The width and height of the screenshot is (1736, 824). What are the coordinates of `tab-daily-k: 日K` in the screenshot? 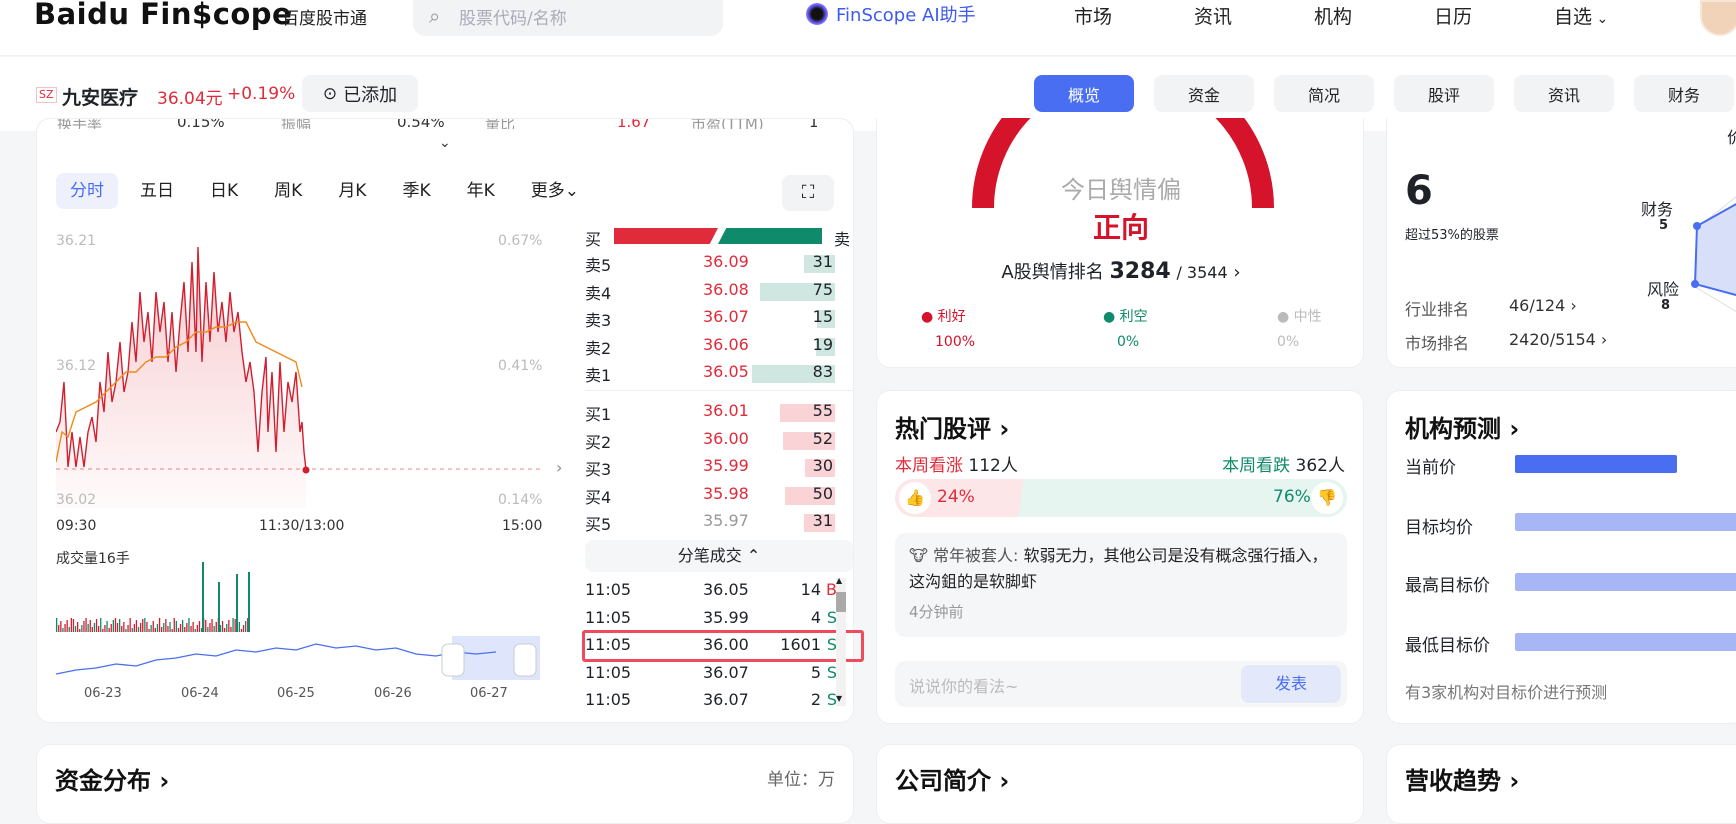 It's located at (224, 191).